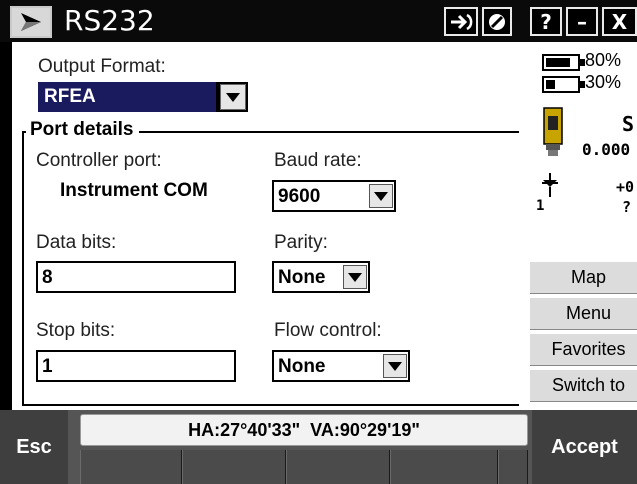  I want to click on status-area: 80% 30% S 0.000 1 +0 ?, so click(583, 151).